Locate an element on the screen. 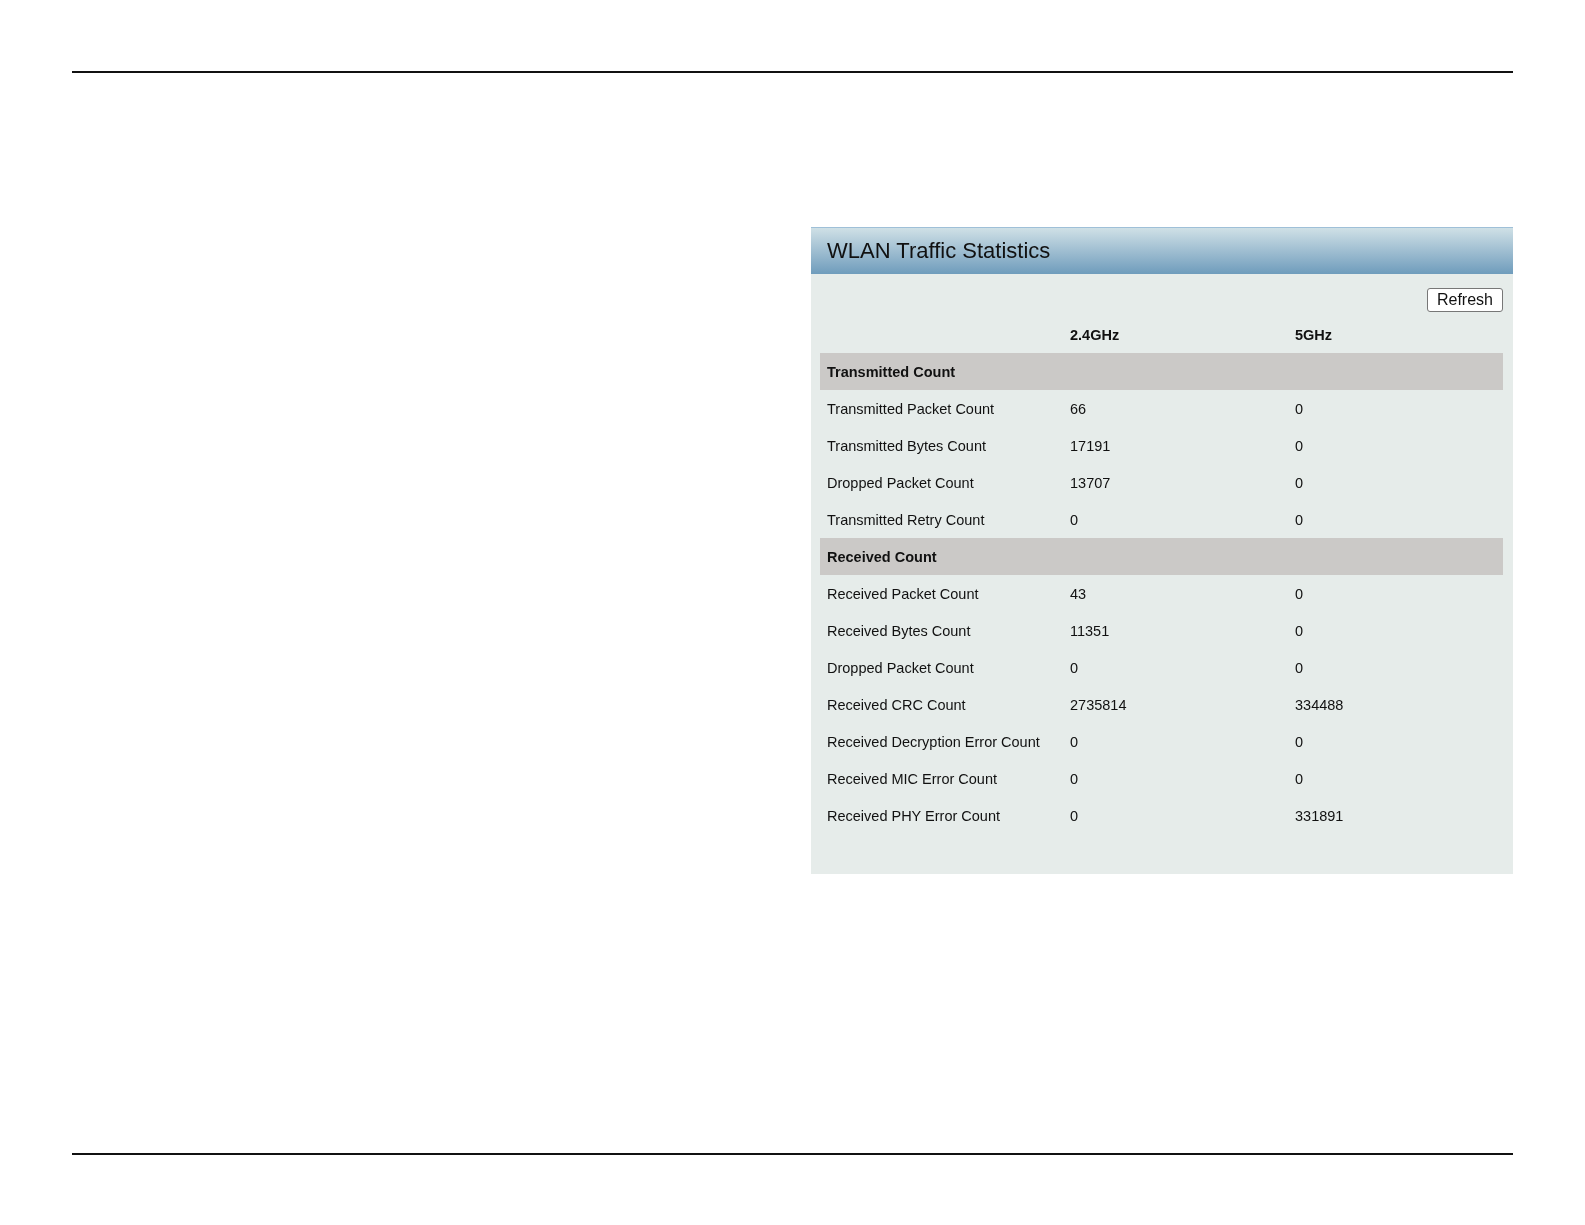 The image size is (1585, 1225). row-label: Transmitted Bytes Count is located at coordinates (907, 445).